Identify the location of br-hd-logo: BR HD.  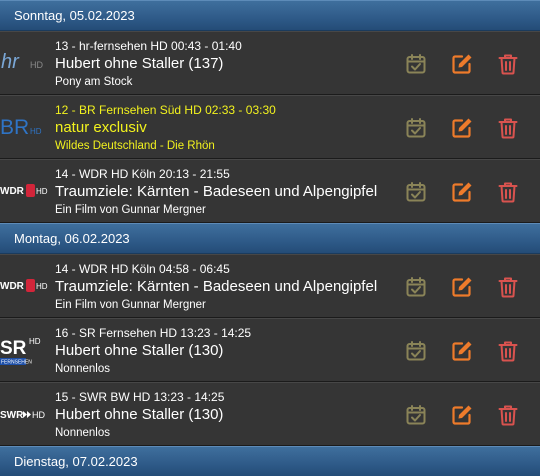
(21, 127).